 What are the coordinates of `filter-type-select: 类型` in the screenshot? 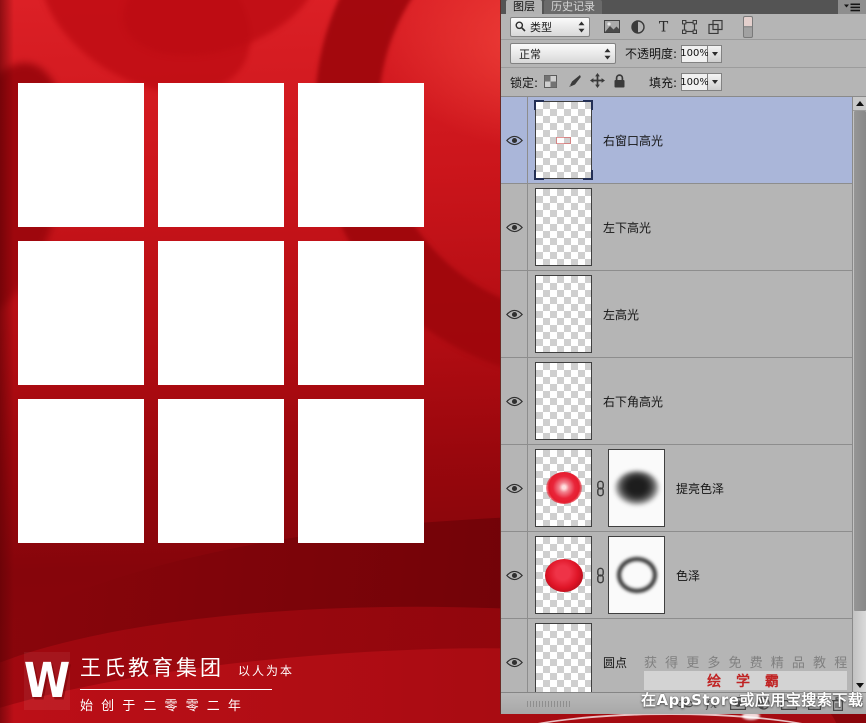 It's located at (550, 26).